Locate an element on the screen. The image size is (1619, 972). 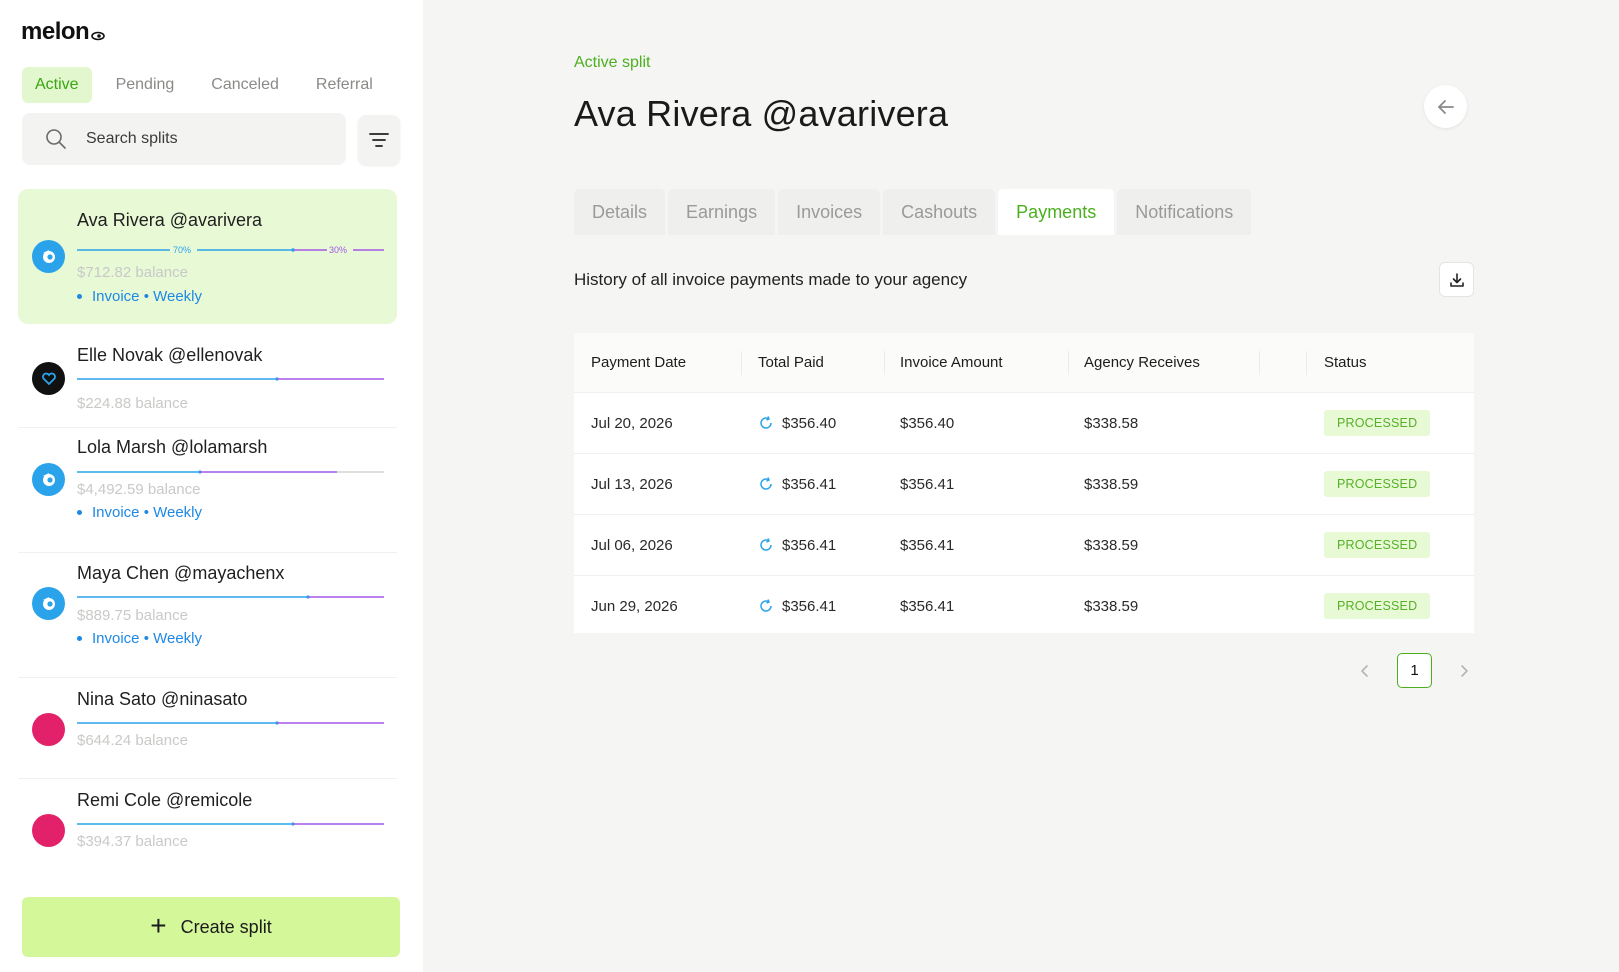
split-name: Nina Sato @ninasato is located at coordinates (162, 699).